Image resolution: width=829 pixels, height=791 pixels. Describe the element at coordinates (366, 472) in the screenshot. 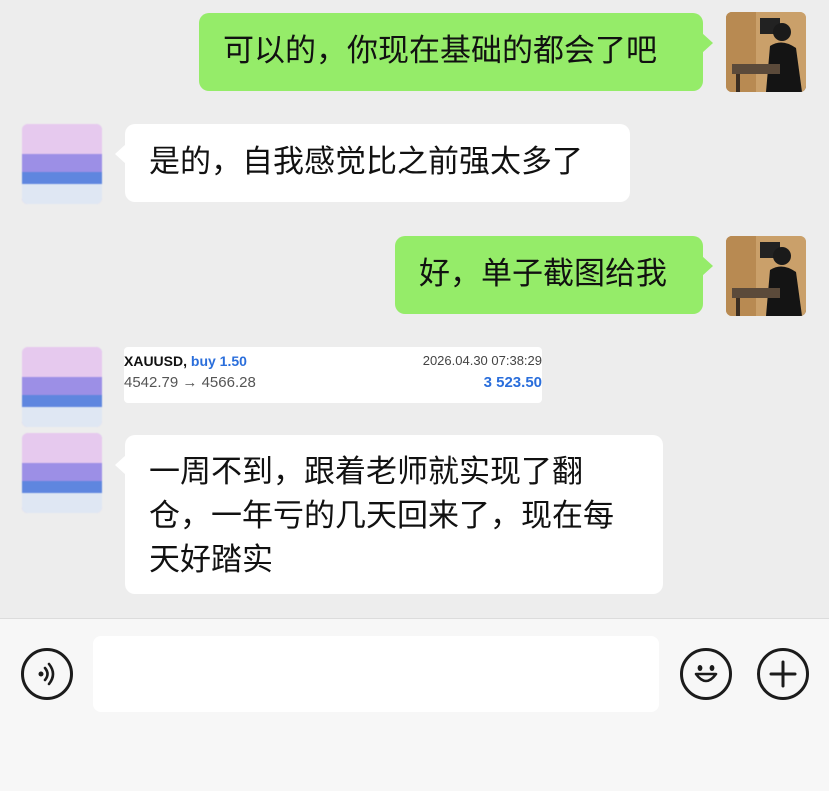

I see `message-text-line: 一周不到，跟着老师就实现了翻` at that location.